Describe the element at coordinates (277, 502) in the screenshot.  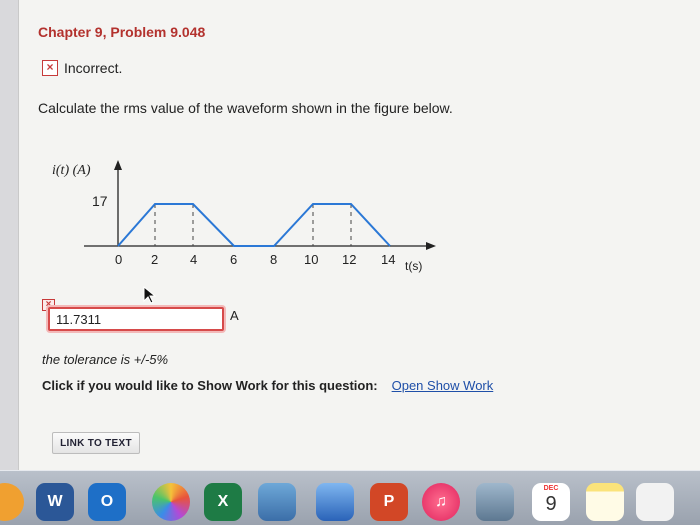
I see `preview-icon` at that location.